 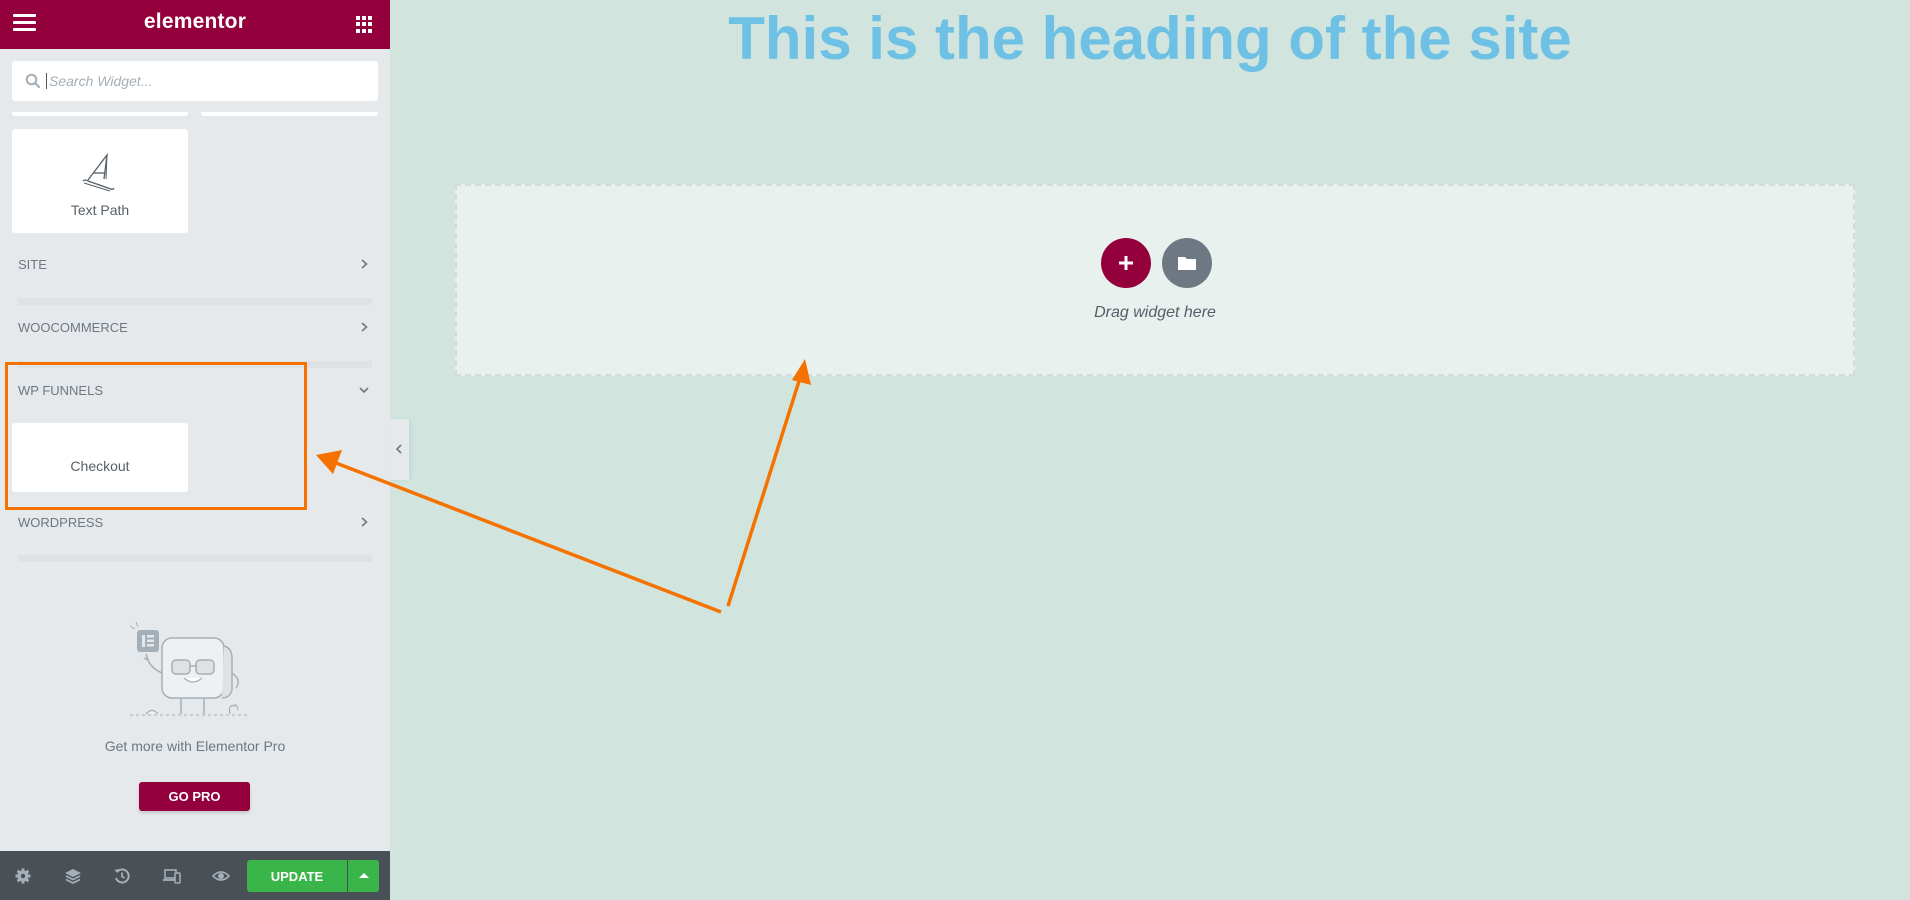 What do you see at coordinates (32, 264) in the screenshot?
I see `category-title: SITE` at bounding box center [32, 264].